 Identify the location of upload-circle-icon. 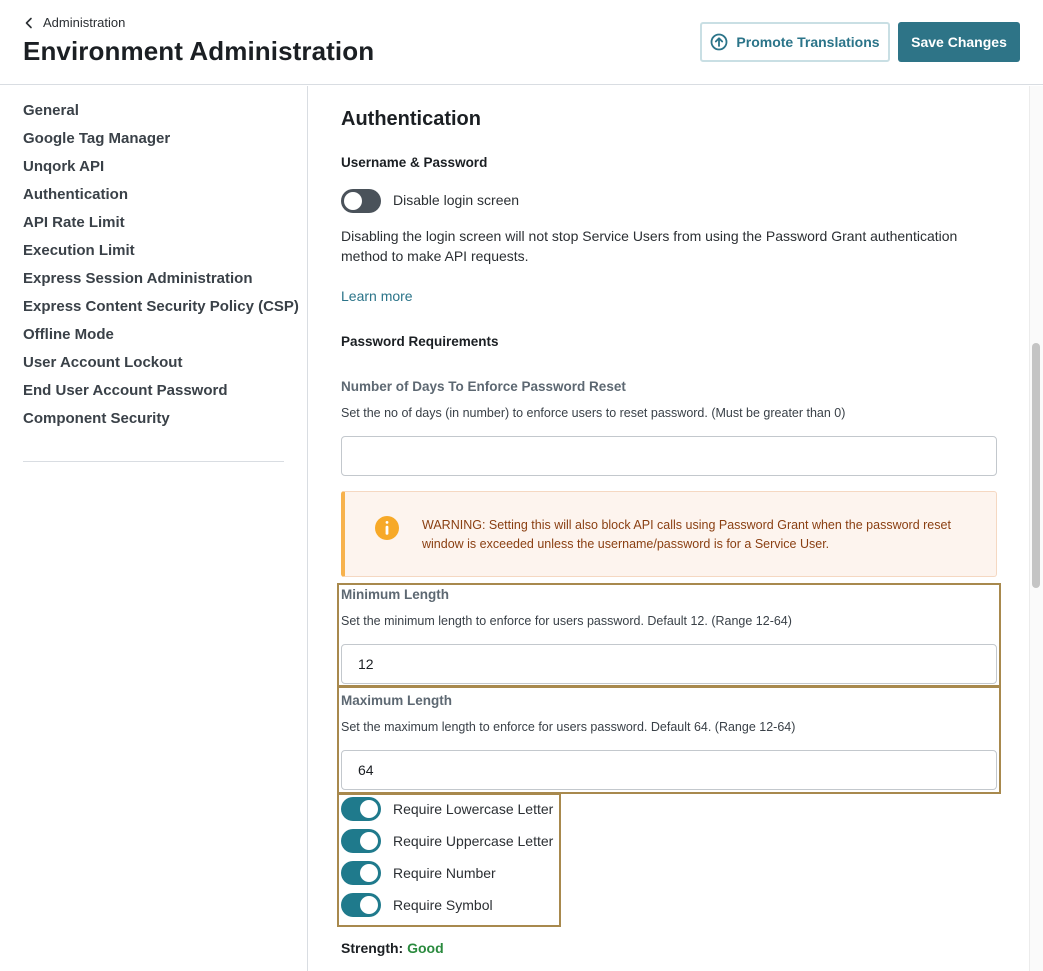
(719, 42).